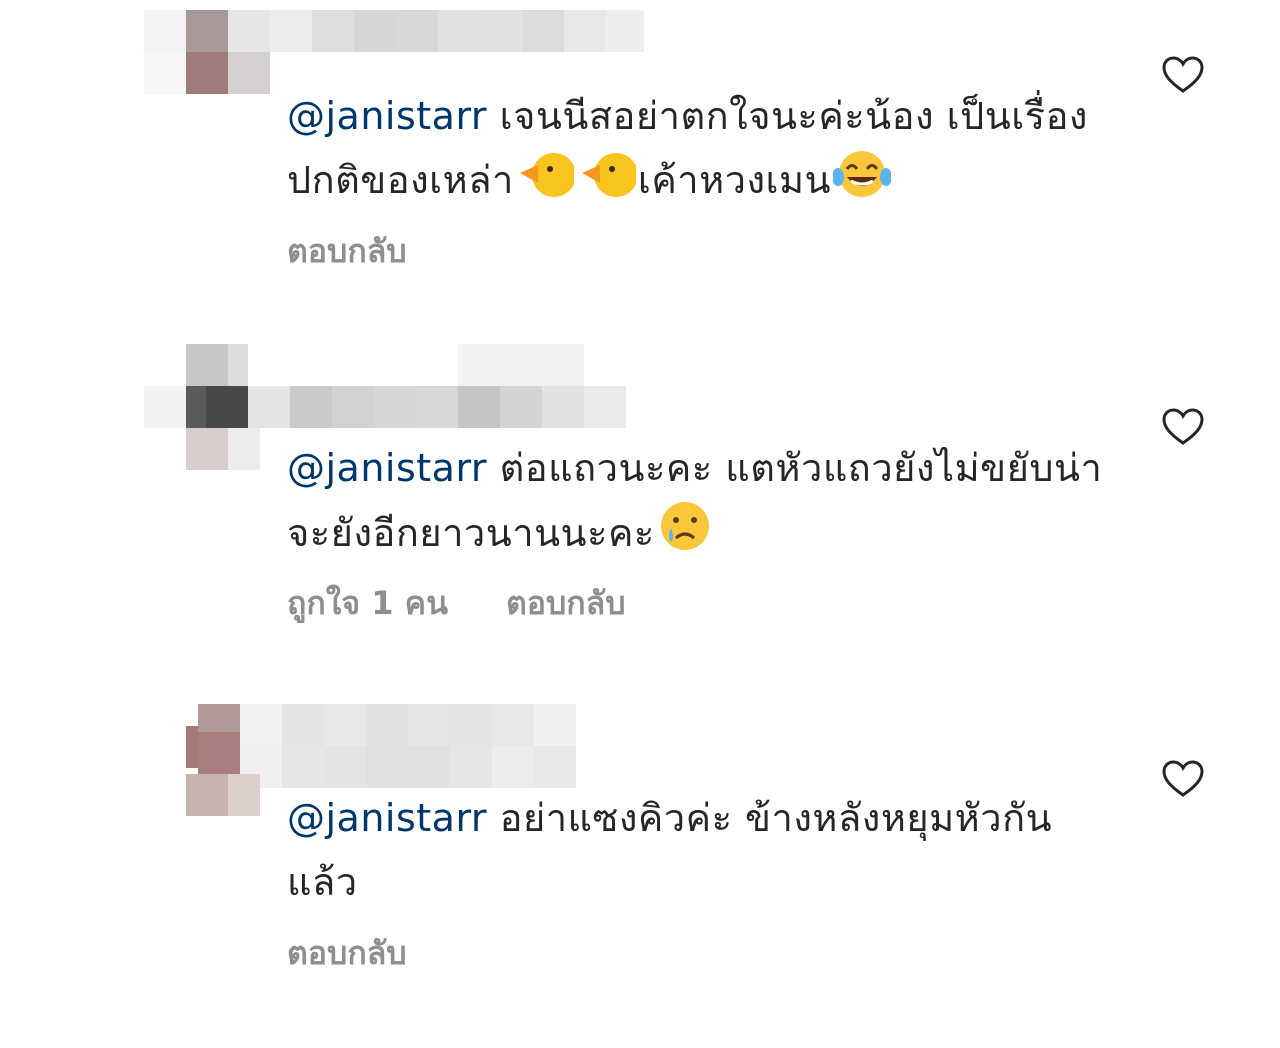 The height and width of the screenshot is (1048, 1280). I want to click on comment-actions: ถูกใจ 1 คน ตอบกลับ, so click(456, 600).